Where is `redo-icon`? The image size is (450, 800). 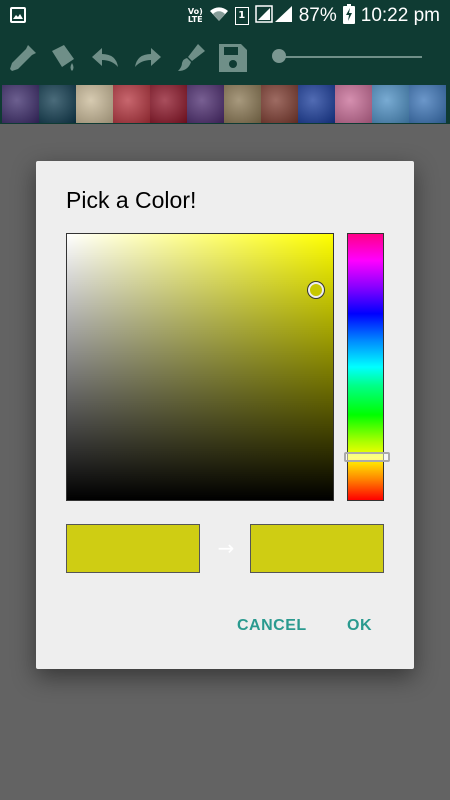
redo-icon is located at coordinates (148, 58).